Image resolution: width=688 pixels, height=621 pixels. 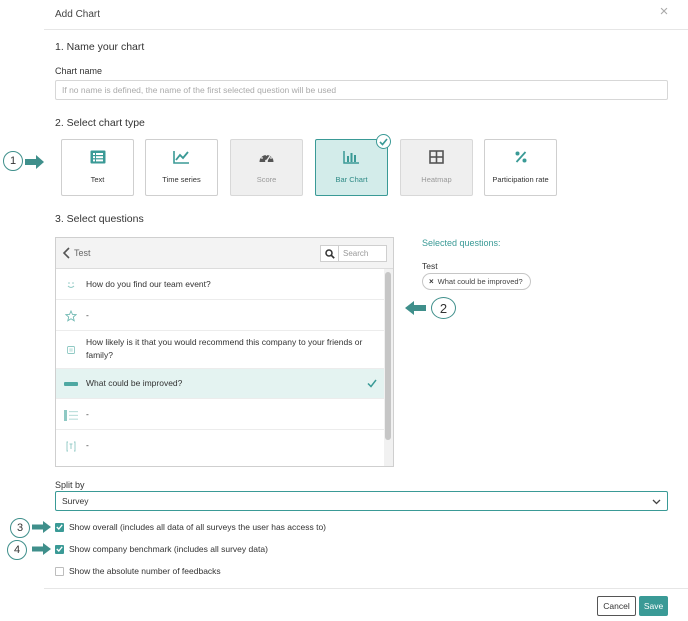 What do you see at coordinates (664, 11) in the screenshot?
I see `close-icon: ×` at bounding box center [664, 11].